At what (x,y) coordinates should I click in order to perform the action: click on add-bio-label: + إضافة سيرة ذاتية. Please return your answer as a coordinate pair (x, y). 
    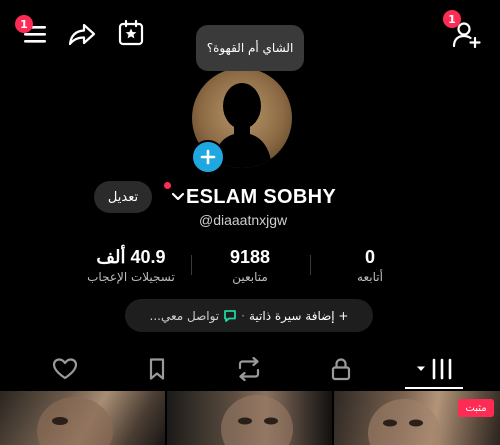
    Looking at the image, I should click on (299, 316).